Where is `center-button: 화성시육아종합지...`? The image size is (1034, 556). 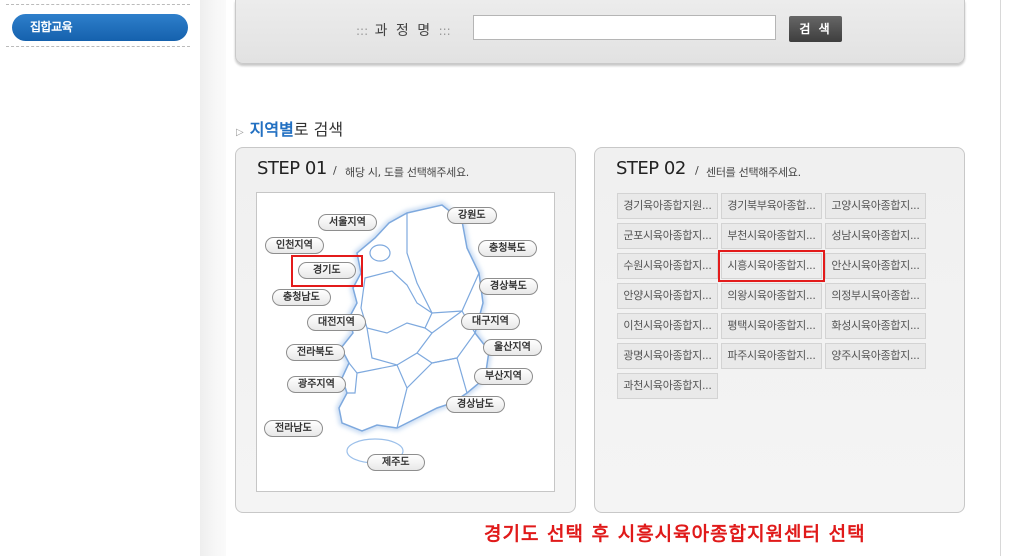 center-button: 화성시육아종합지... is located at coordinates (875, 326).